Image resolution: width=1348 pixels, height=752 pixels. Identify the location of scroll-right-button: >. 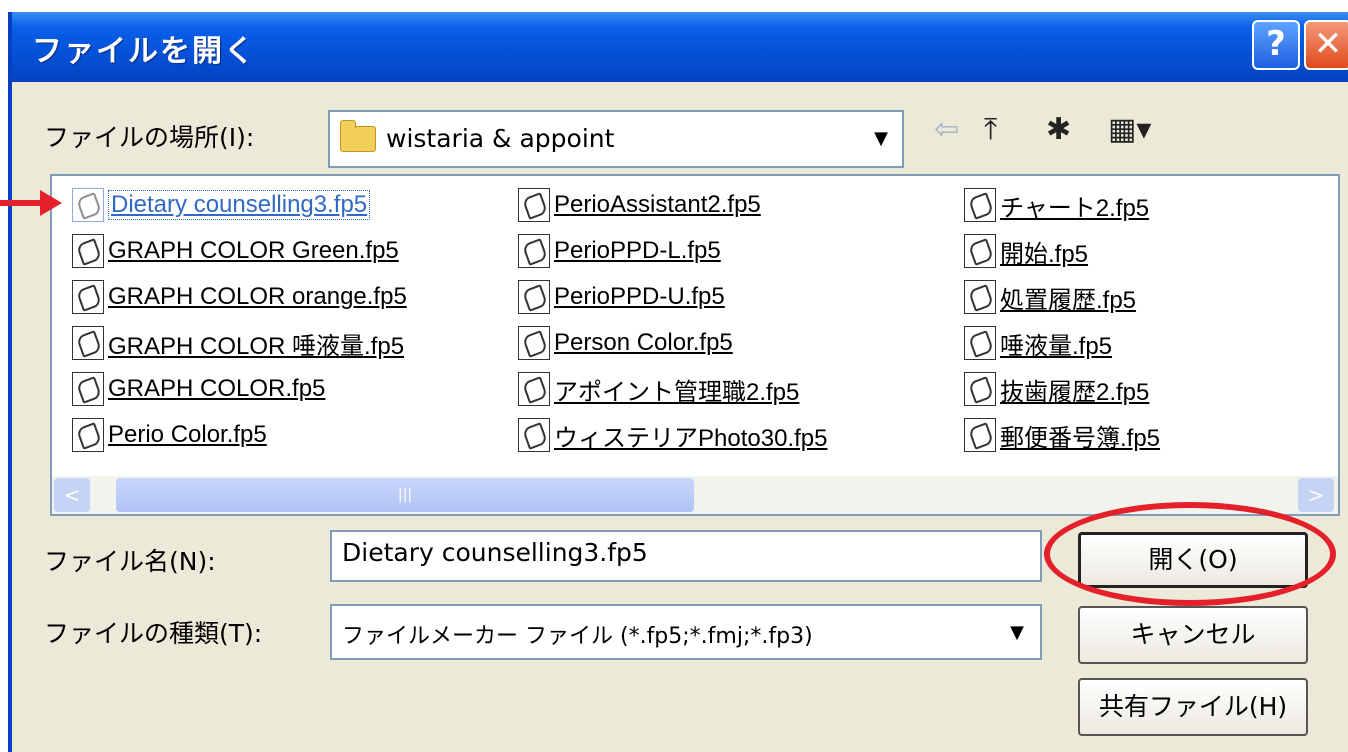
(1316, 495).